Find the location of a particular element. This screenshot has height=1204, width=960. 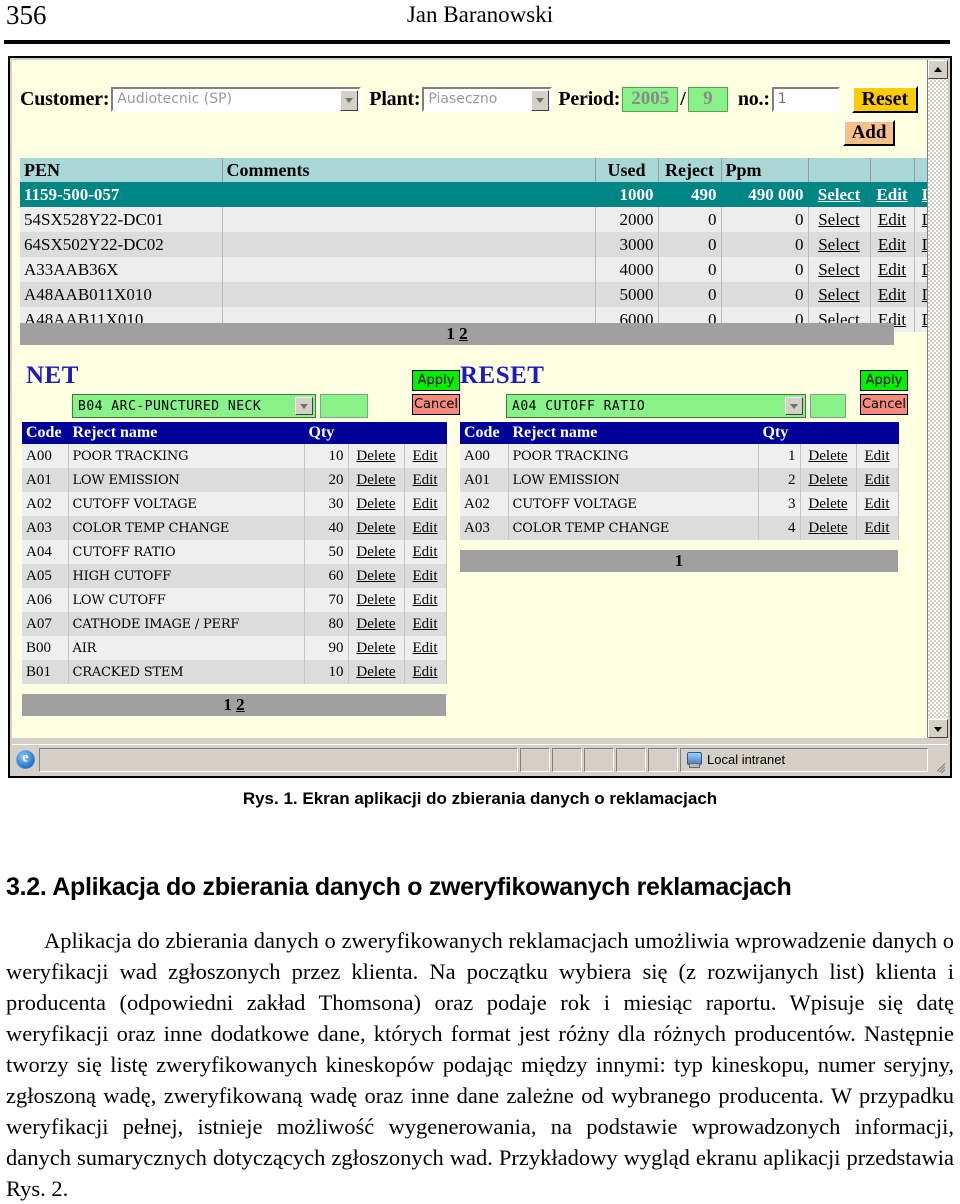

table-row: A05 HIGH CUTOFF 60 Delete Edit is located at coordinates (234, 576).